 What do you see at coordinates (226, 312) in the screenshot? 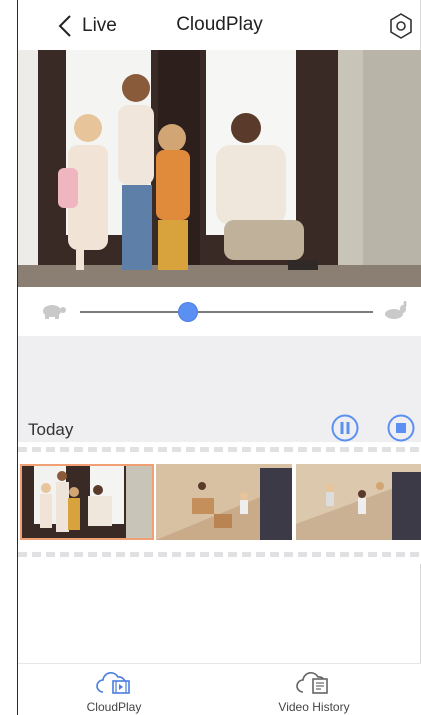
I see `speed-slider-track` at bounding box center [226, 312].